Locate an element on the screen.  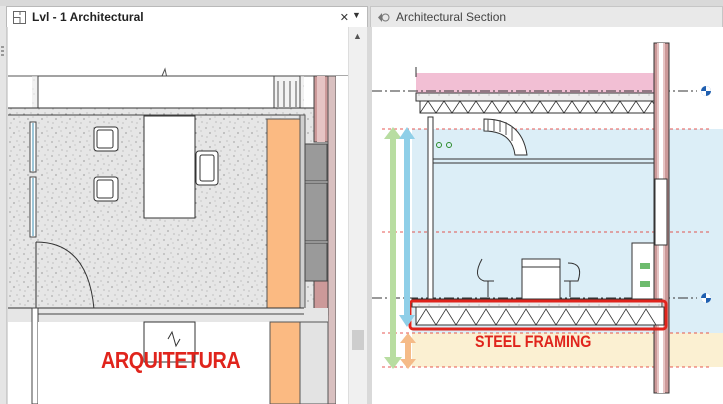
section-icon is located at coordinates (384, 17).